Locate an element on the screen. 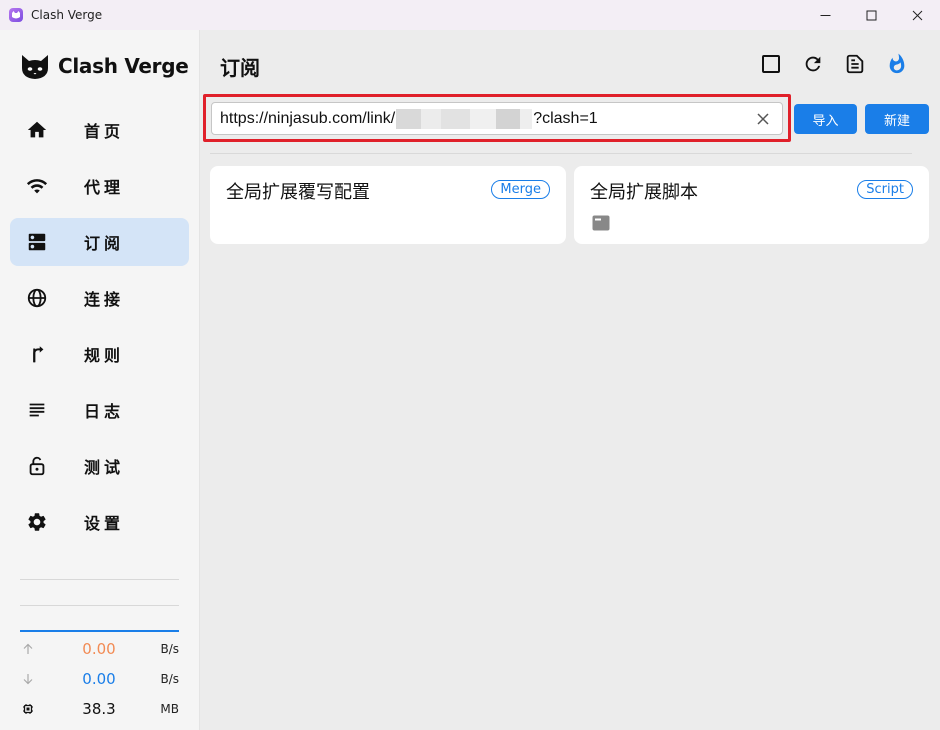 The width and height of the screenshot is (940, 730). url-prefix: https://ninjasub.com/link/ is located at coordinates (308, 118).